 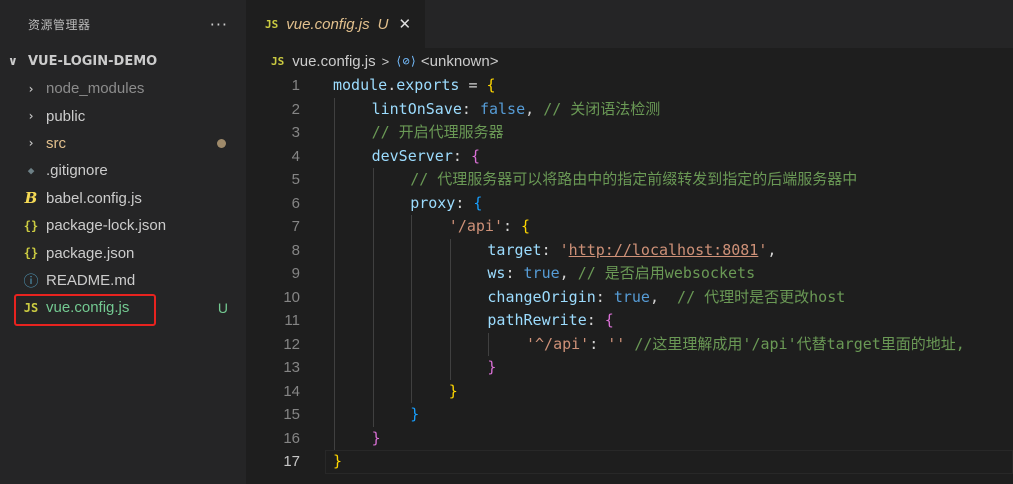 What do you see at coordinates (123, 280) in the screenshot?
I see `tree-item-readme-md: ⓘ README.md` at bounding box center [123, 280].